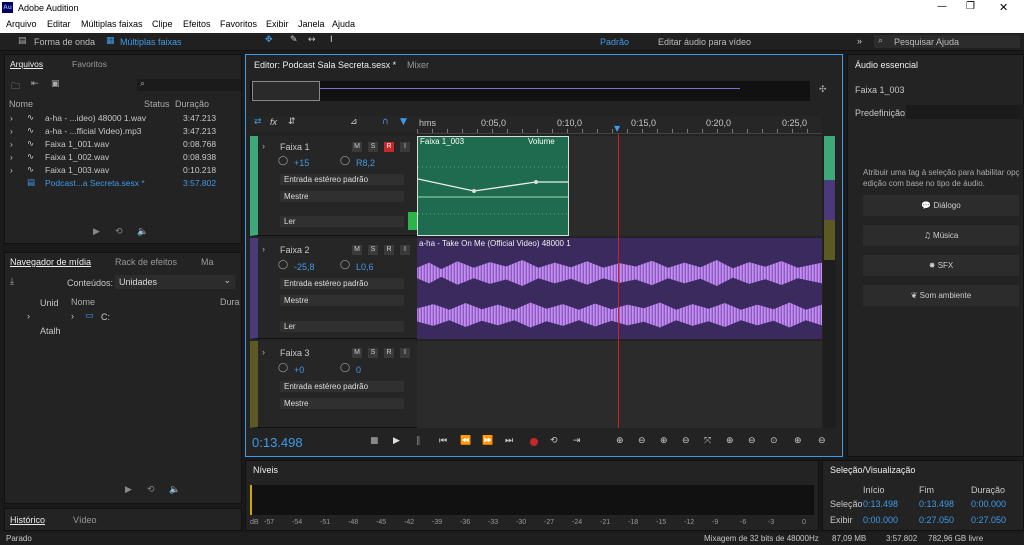 This screenshot has height=545, width=1024. Describe the element at coordinates (258, 122) in the screenshot. I see `sync-icon: ⇄` at that location.